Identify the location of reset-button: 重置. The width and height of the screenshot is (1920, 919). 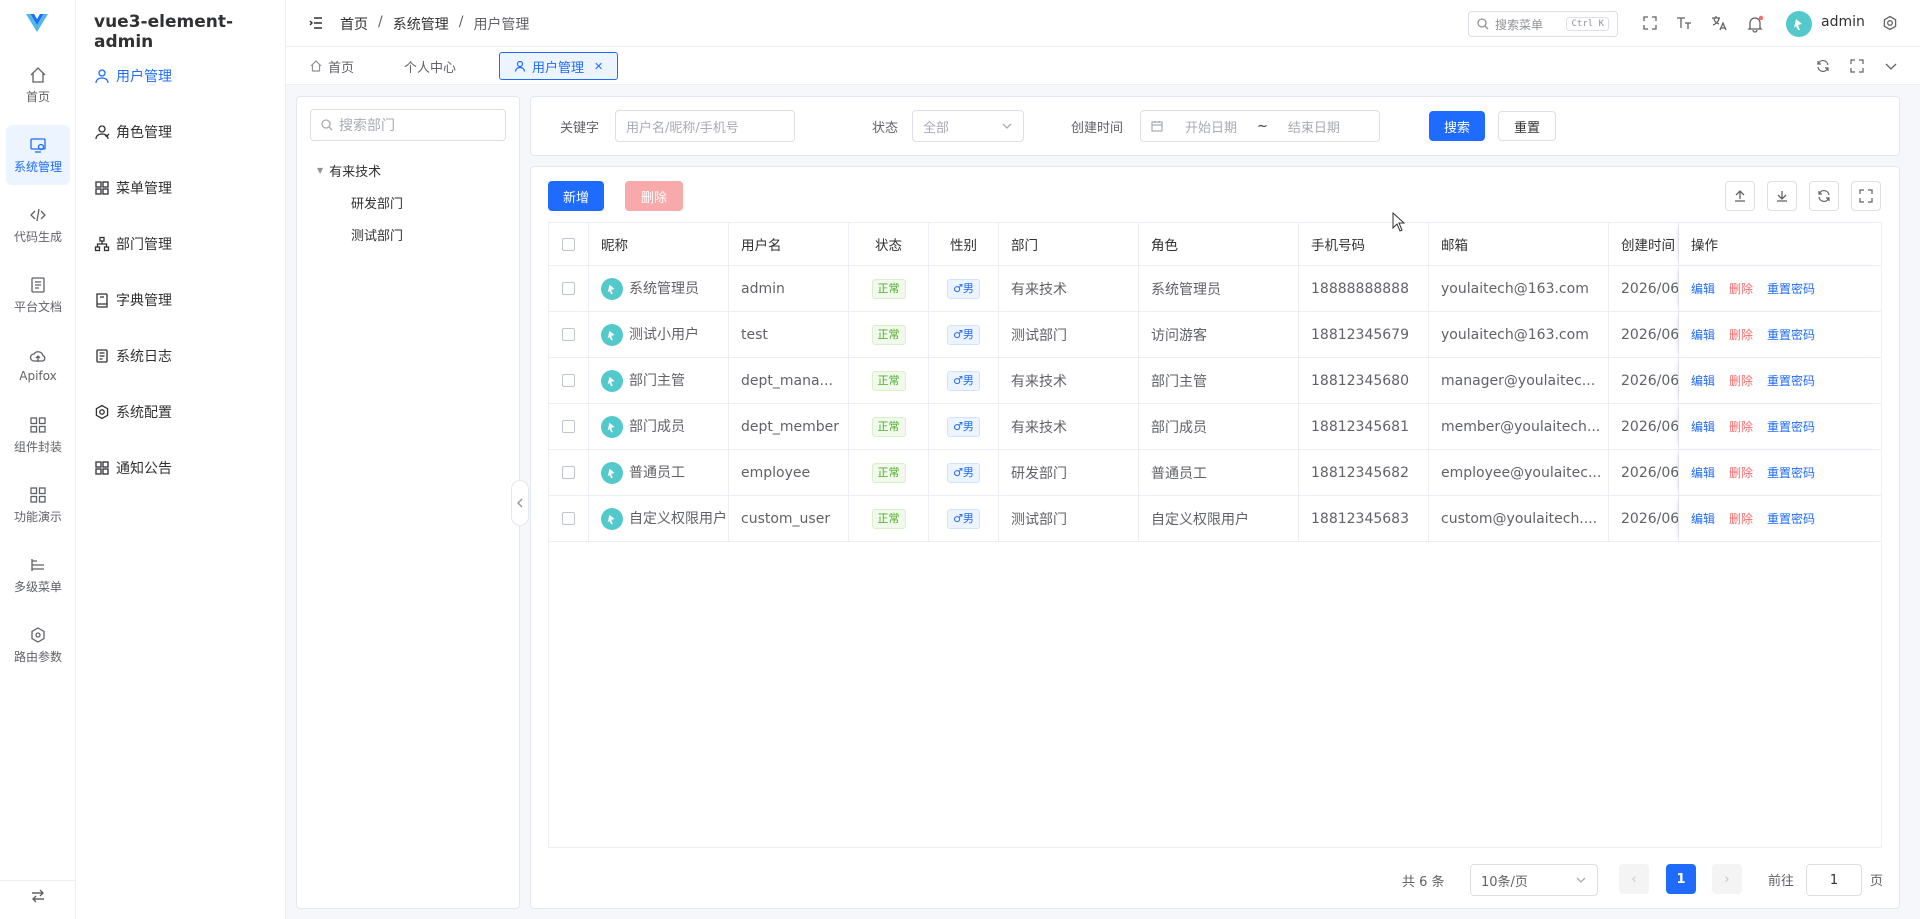
(1527, 126).